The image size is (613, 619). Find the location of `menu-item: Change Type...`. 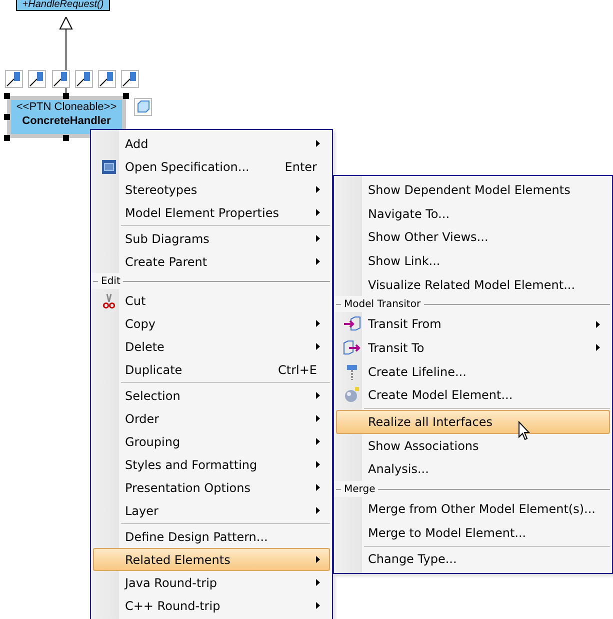

menu-item: Change Type... is located at coordinates (473, 560).